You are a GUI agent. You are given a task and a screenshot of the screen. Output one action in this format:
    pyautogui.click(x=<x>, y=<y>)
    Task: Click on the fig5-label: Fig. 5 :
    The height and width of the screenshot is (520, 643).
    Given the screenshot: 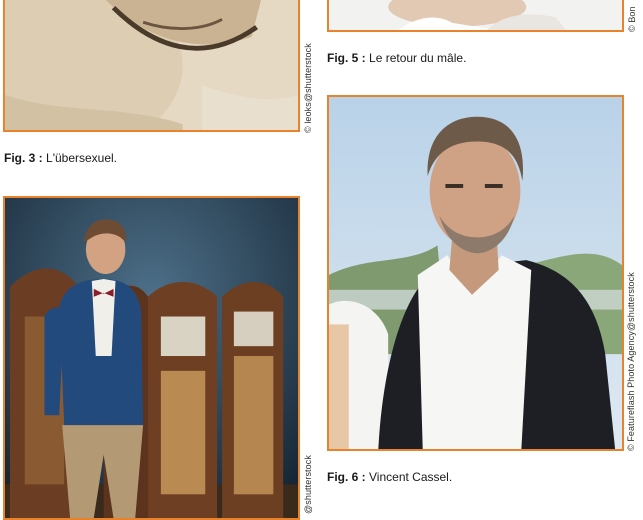 What is the action you would take?
    pyautogui.click(x=346, y=58)
    